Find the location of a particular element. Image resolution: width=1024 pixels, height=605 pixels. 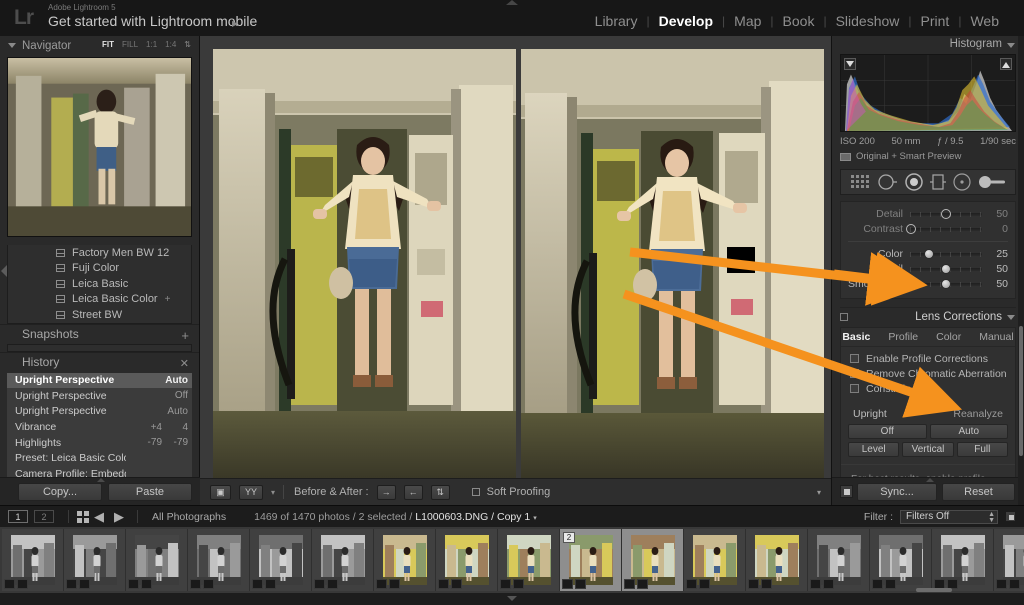

filmstrip: 2 is located at coordinates (512, 560).